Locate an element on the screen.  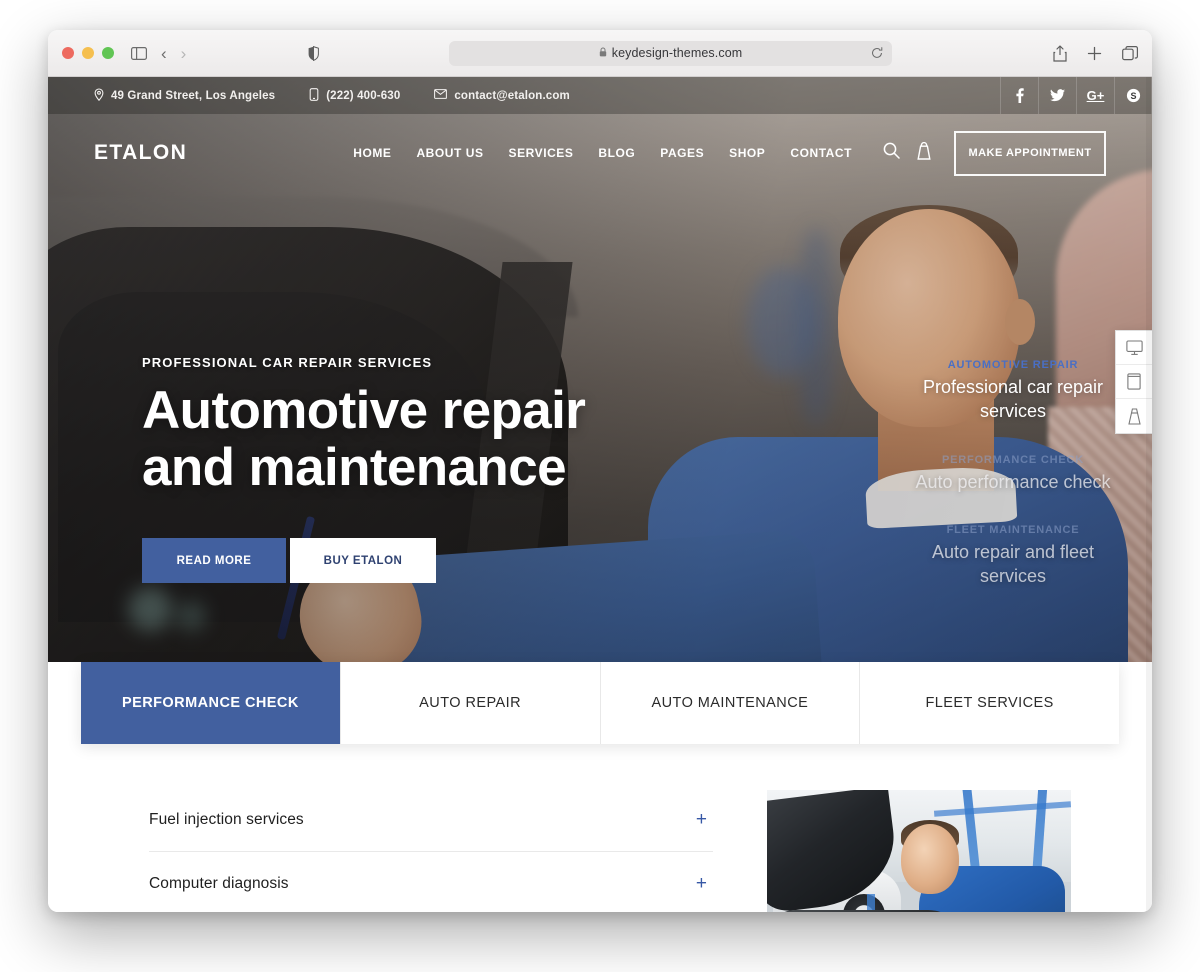
accordion-label: Computer diagnosis is located at coordinates (219, 883).